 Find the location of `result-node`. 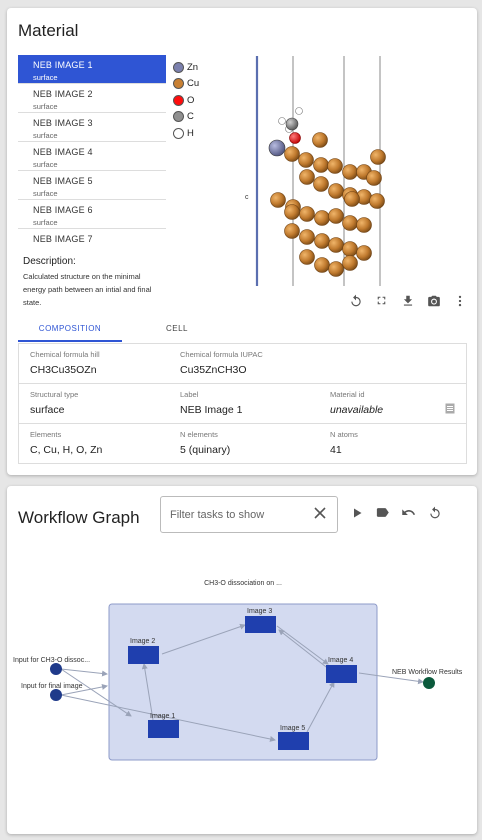

result-node is located at coordinates (429, 683).